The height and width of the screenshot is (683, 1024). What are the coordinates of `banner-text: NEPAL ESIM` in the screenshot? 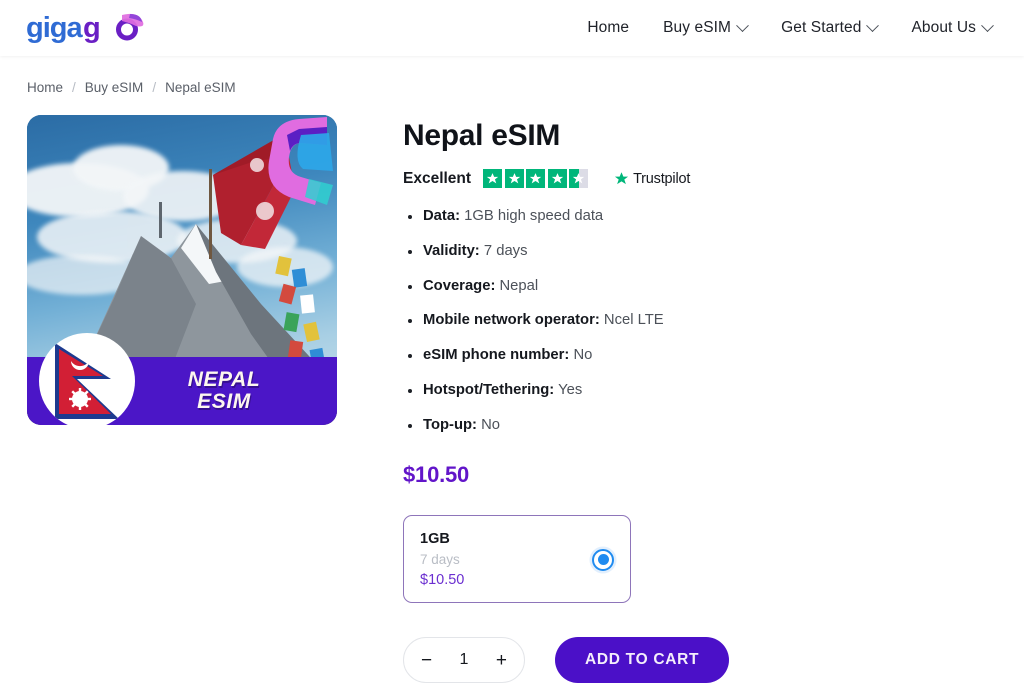 It's located at (224, 390).